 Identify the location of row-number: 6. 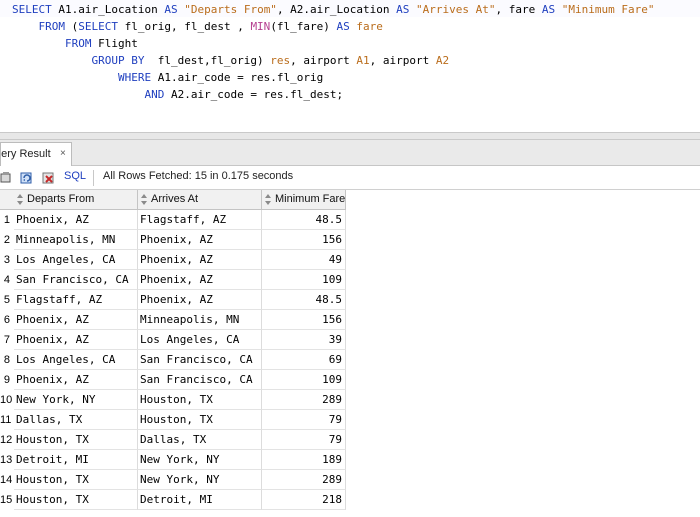
(6, 320).